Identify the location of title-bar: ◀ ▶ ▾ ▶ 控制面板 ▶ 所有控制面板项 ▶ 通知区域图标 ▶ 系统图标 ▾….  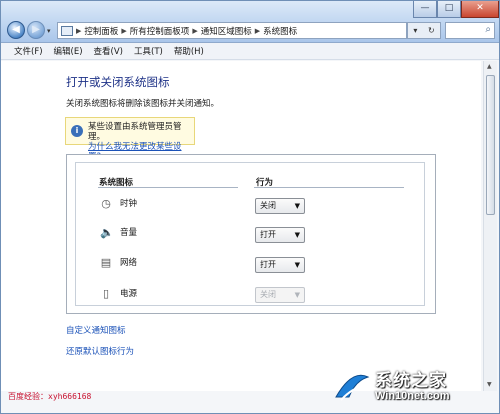
(250, 22).